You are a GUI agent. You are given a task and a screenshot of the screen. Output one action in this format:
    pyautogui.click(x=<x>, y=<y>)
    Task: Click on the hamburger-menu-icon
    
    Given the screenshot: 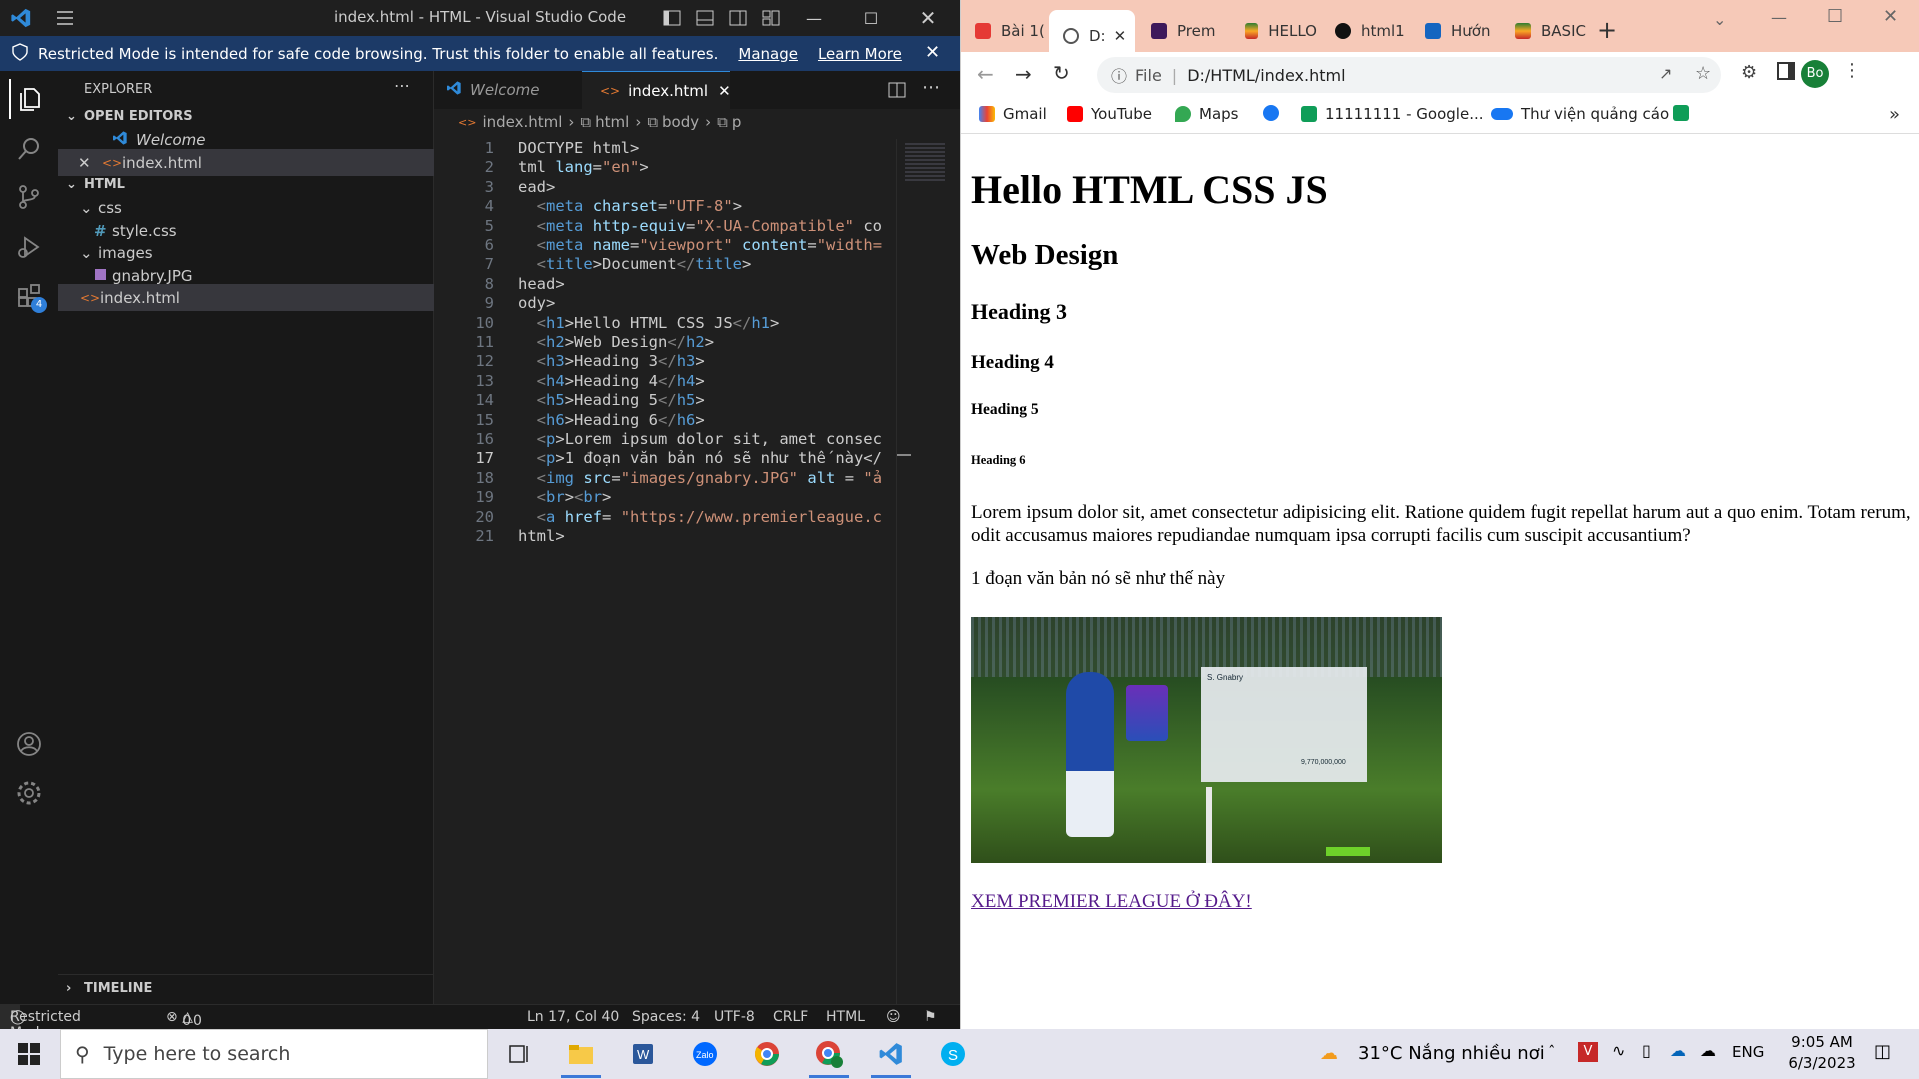 What is the action you would take?
    pyautogui.click(x=65, y=20)
    